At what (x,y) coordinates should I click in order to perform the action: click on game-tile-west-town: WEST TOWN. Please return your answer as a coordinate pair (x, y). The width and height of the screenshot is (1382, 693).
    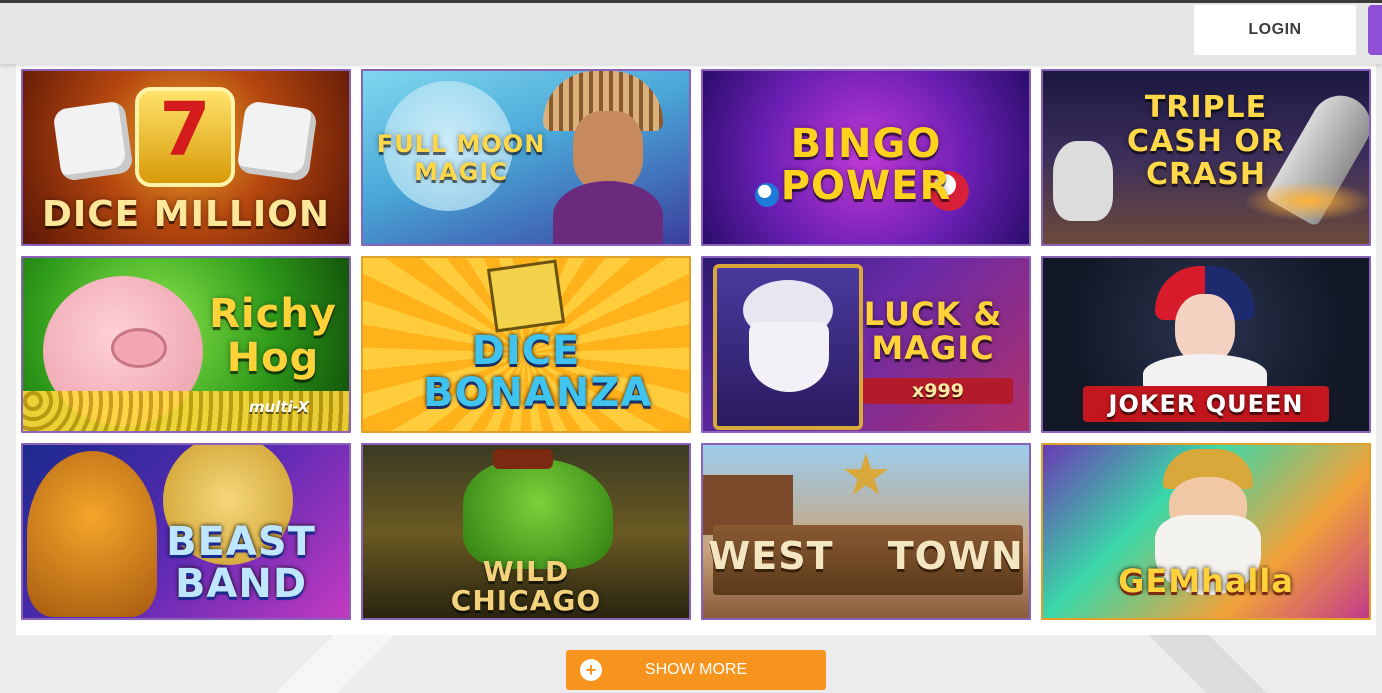
    Looking at the image, I should click on (866, 531).